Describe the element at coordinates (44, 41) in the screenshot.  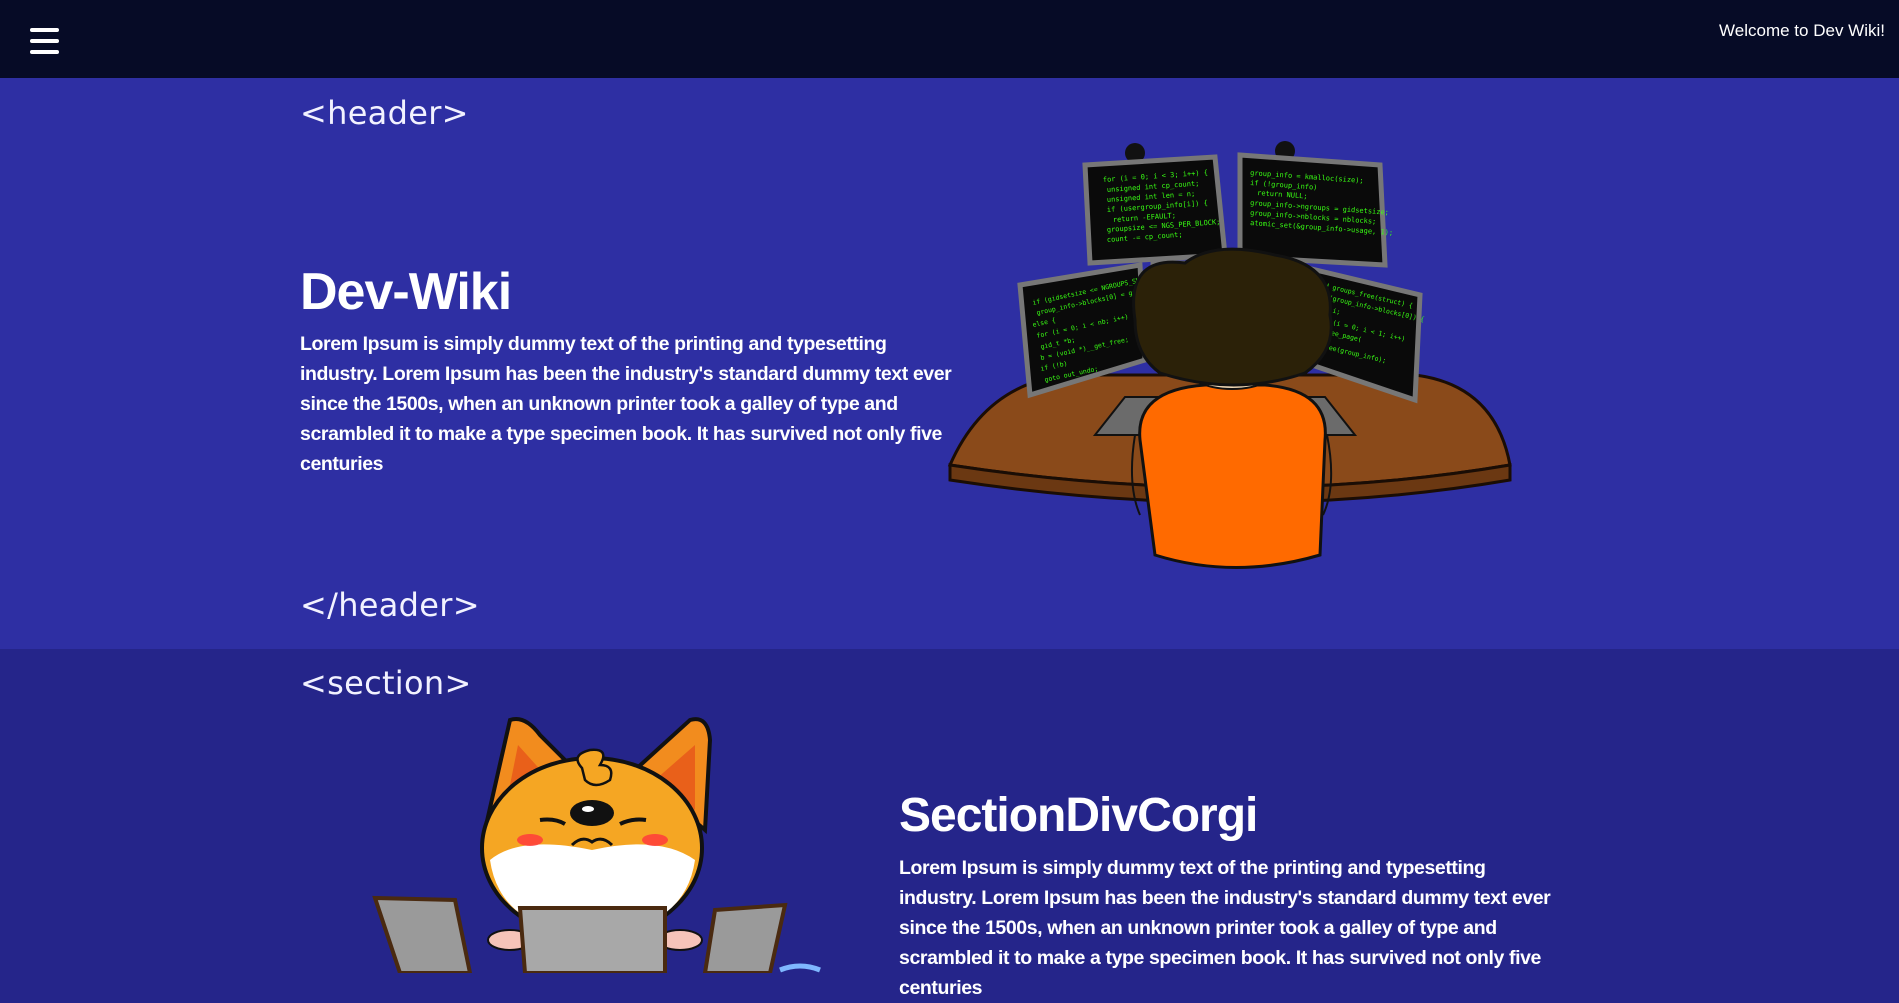
I see `menu-hamburger-icon` at that location.